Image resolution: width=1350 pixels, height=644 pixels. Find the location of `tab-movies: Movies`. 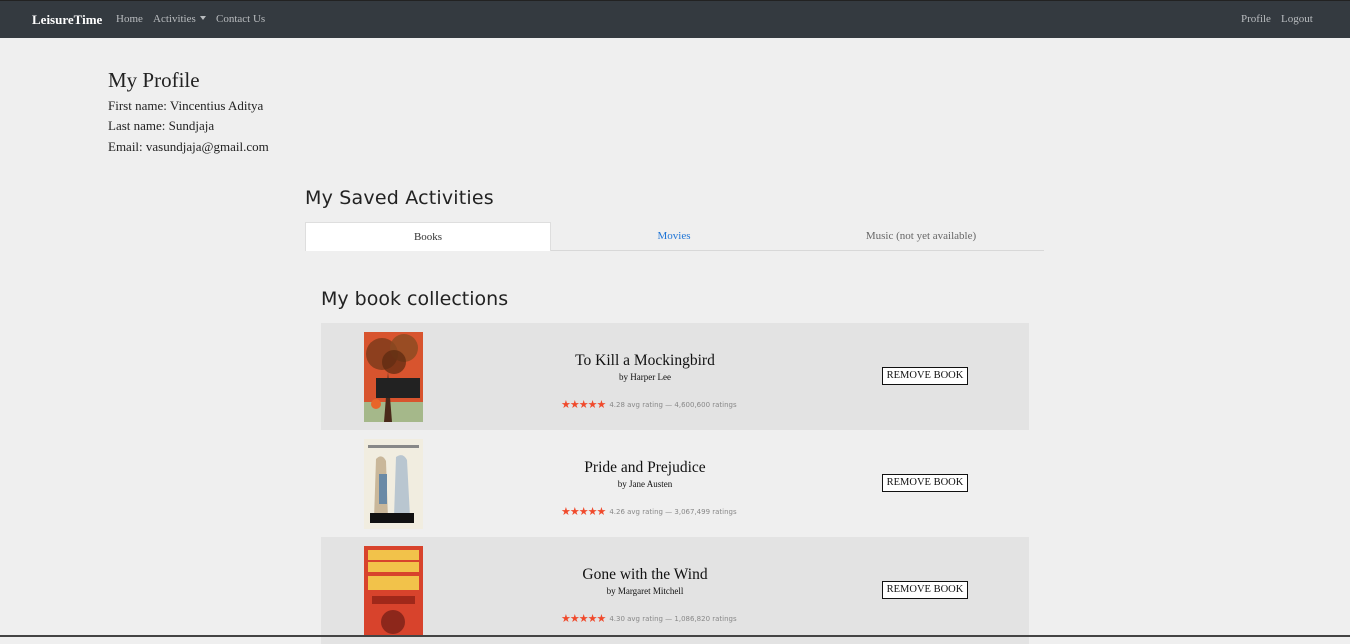

tab-movies: Movies is located at coordinates (674, 236).